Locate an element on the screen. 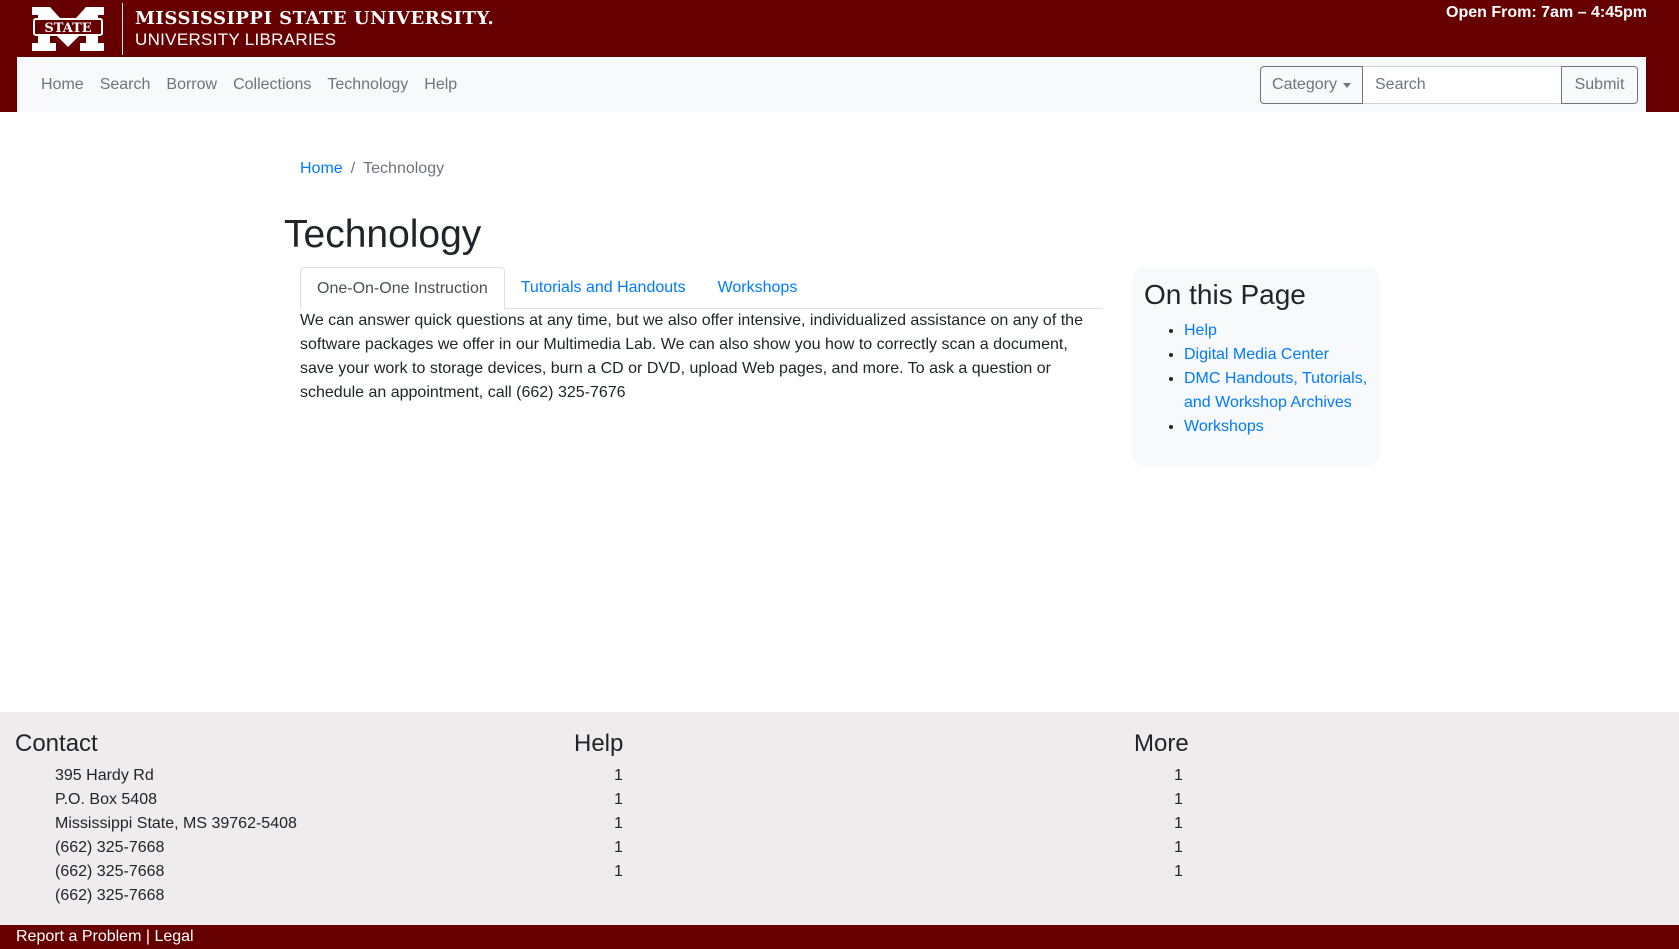  toc-link-digital-media-center: Digital Media Center is located at coordinates (1256, 354).